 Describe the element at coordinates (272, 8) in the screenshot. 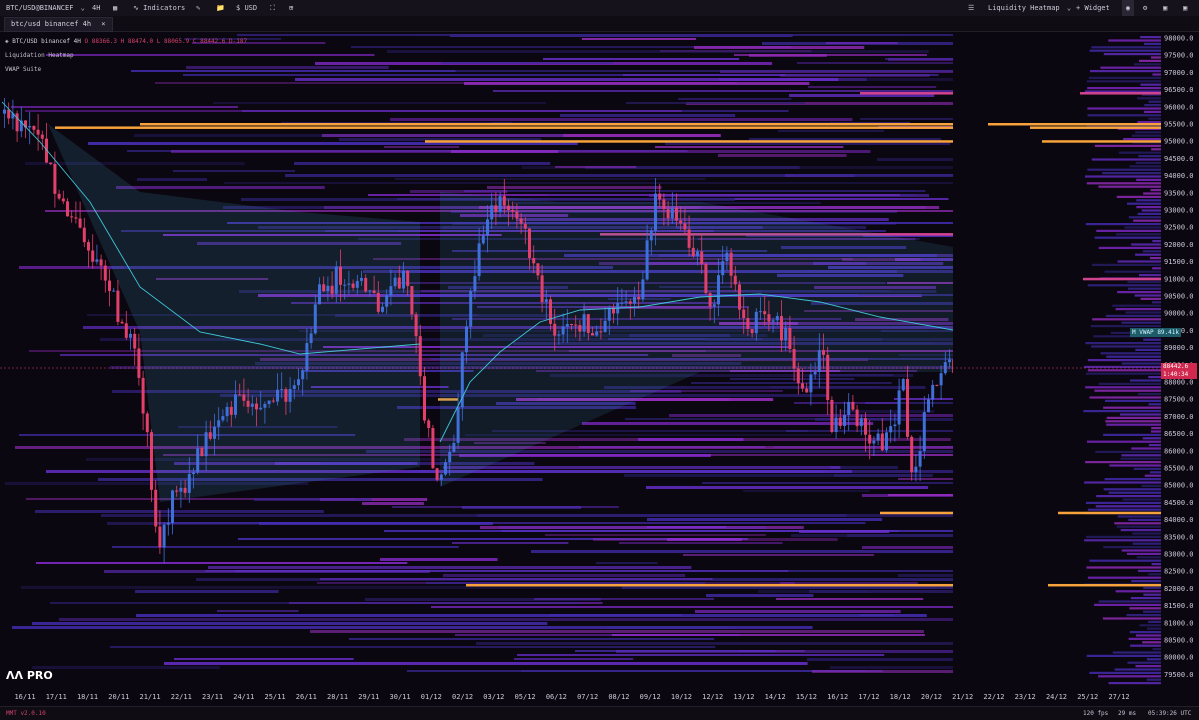

I see `fullscreen-icon: ⛶` at that location.